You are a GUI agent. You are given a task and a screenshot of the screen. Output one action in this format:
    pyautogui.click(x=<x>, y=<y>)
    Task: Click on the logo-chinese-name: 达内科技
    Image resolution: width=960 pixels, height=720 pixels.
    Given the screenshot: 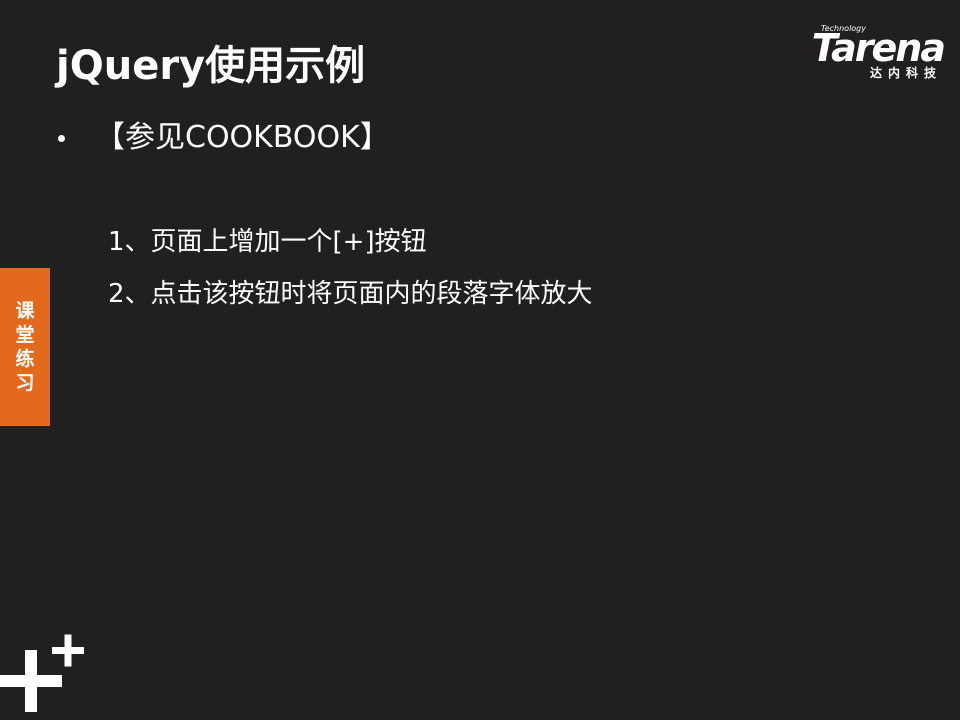 What is the action you would take?
    pyautogui.click(x=905, y=73)
    